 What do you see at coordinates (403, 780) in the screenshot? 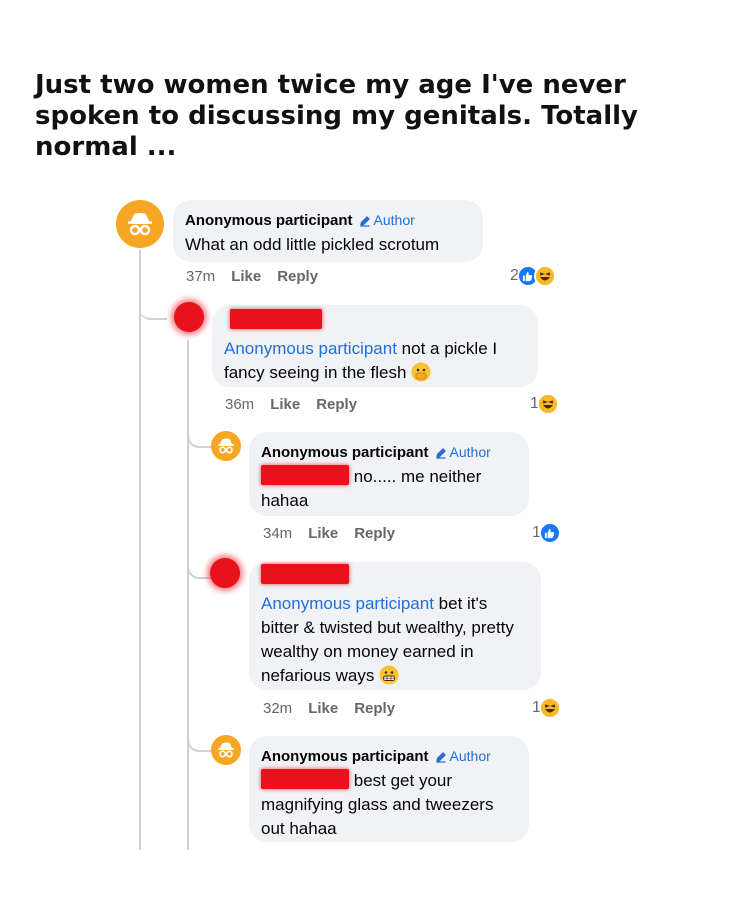
I see `comment-text: best get your` at bounding box center [403, 780].